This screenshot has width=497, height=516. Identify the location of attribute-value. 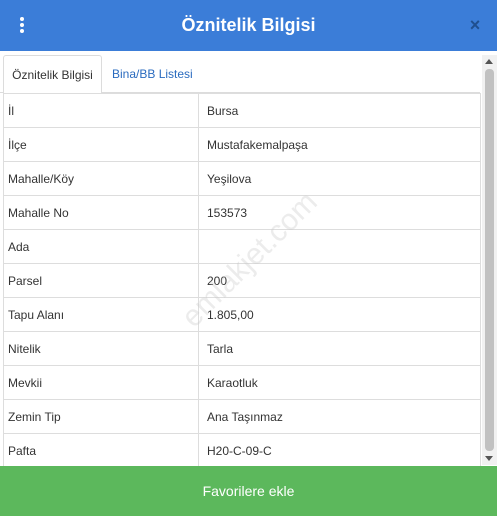
(339, 246).